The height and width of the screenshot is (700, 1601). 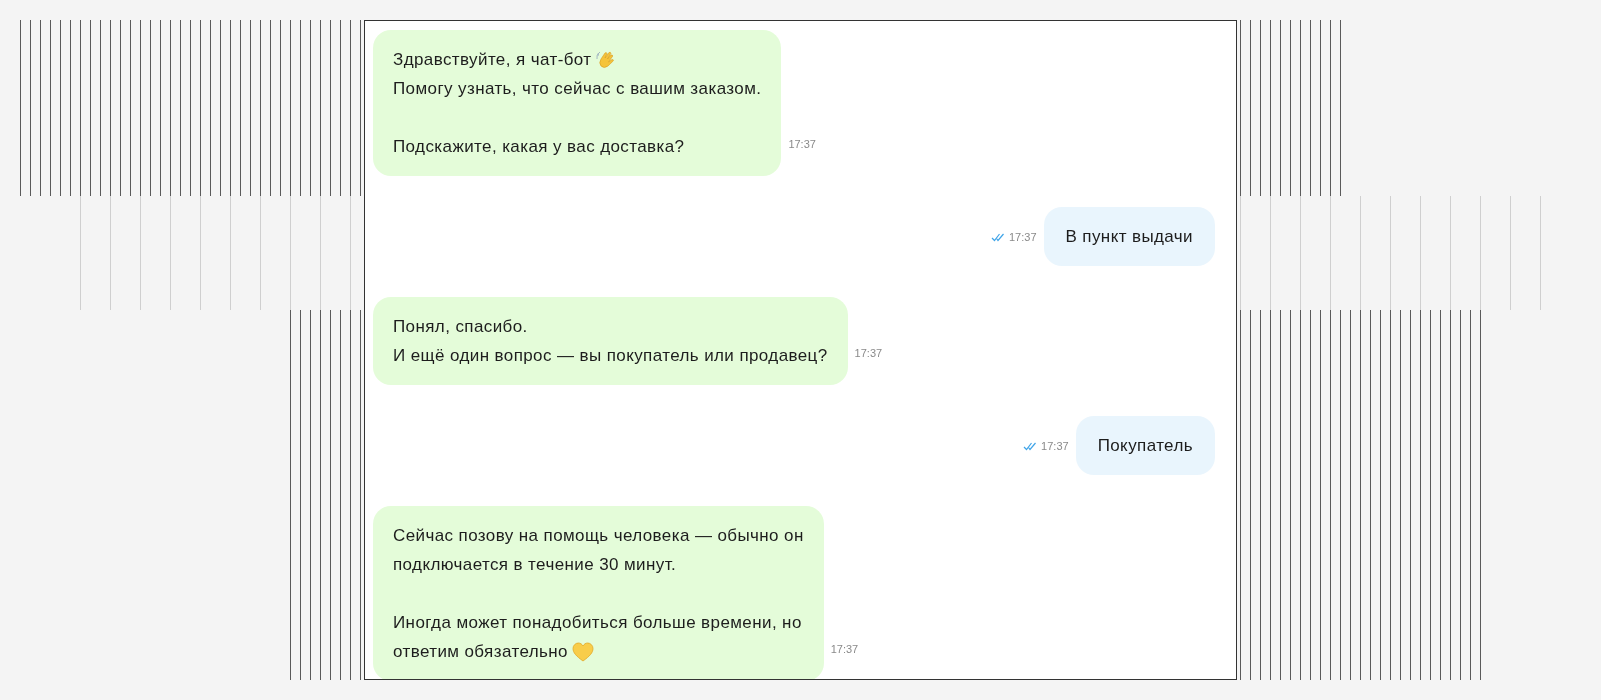 What do you see at coordinates (480, 652) in the screenshot?
I see `message-text: ответим обязательно` at bounding box center [480, 652].